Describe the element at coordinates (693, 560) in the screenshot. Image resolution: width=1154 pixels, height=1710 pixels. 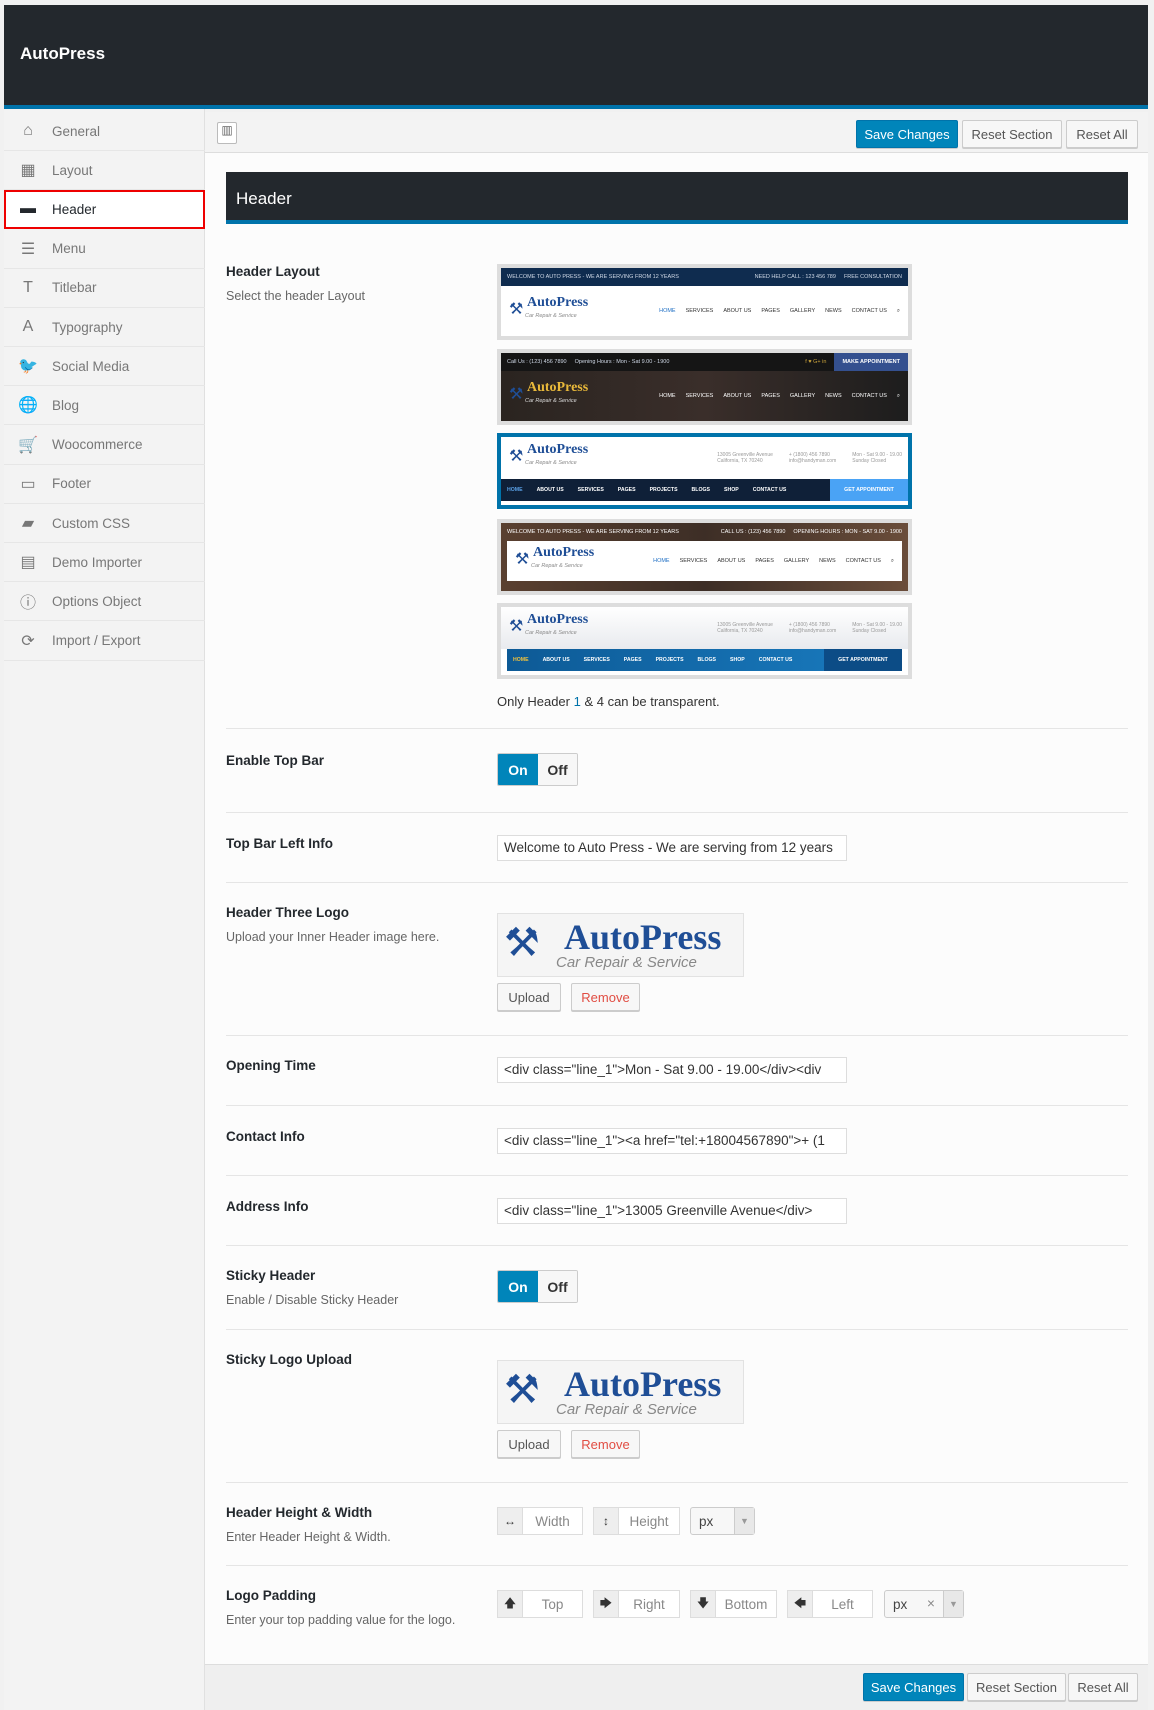
I see `thumb-nav-item: SERVICES` at that location.